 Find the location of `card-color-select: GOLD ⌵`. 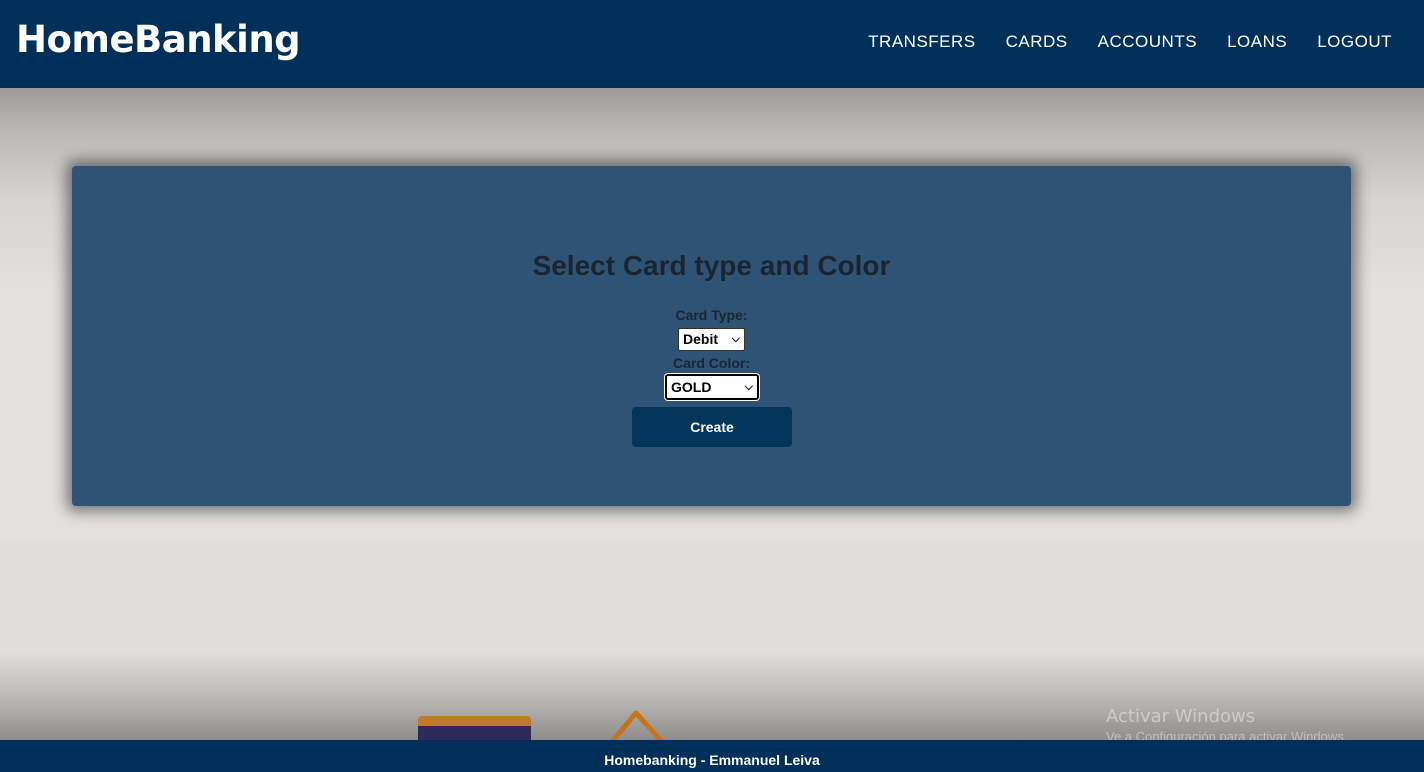

card-color-select: GOLD ⌵ is located at coordinates (712, 387).